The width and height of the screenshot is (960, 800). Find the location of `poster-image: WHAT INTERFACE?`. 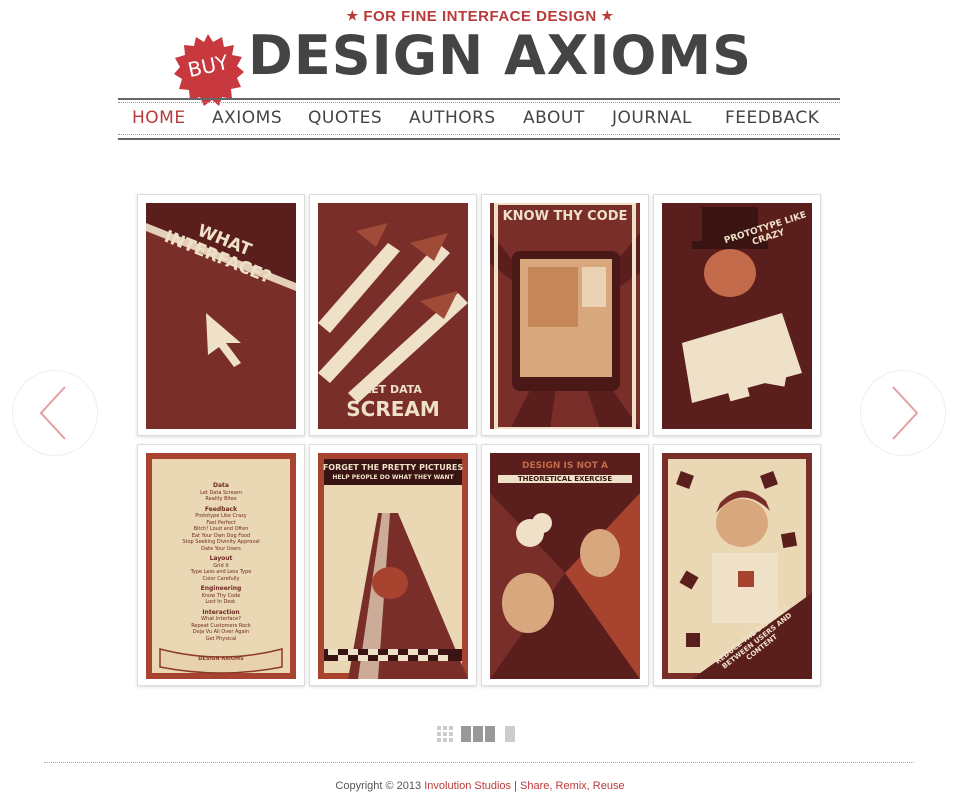

poster-image: WHAT INTERFACE? is located at coordinates (221, 316).